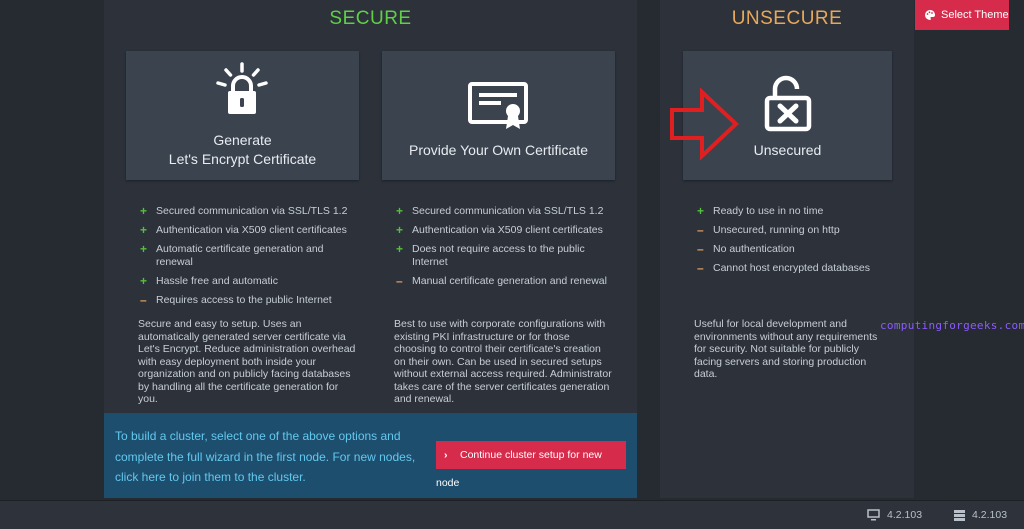 The width and height of the screenshot is (1024, 529). Describe the element at coordinates (242, 159) in the screenshot. I see `lets-encrypt-card-label-line2: Let's Encrypt Certificate` at that location.